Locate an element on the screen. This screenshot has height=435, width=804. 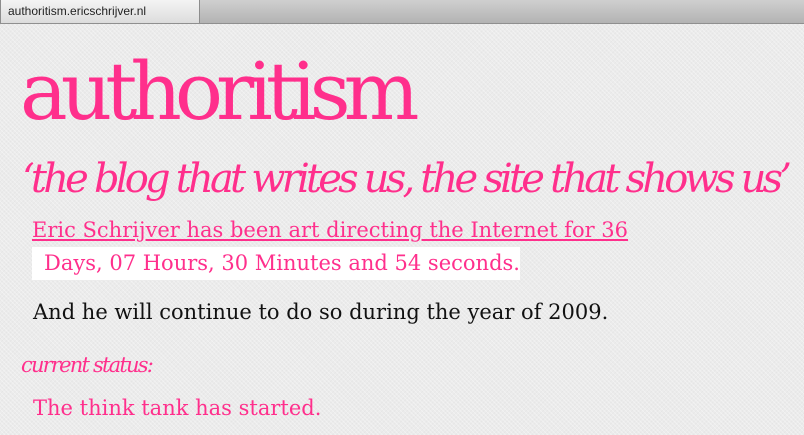
site-title: authoritism is located at coordinates (220, 91).